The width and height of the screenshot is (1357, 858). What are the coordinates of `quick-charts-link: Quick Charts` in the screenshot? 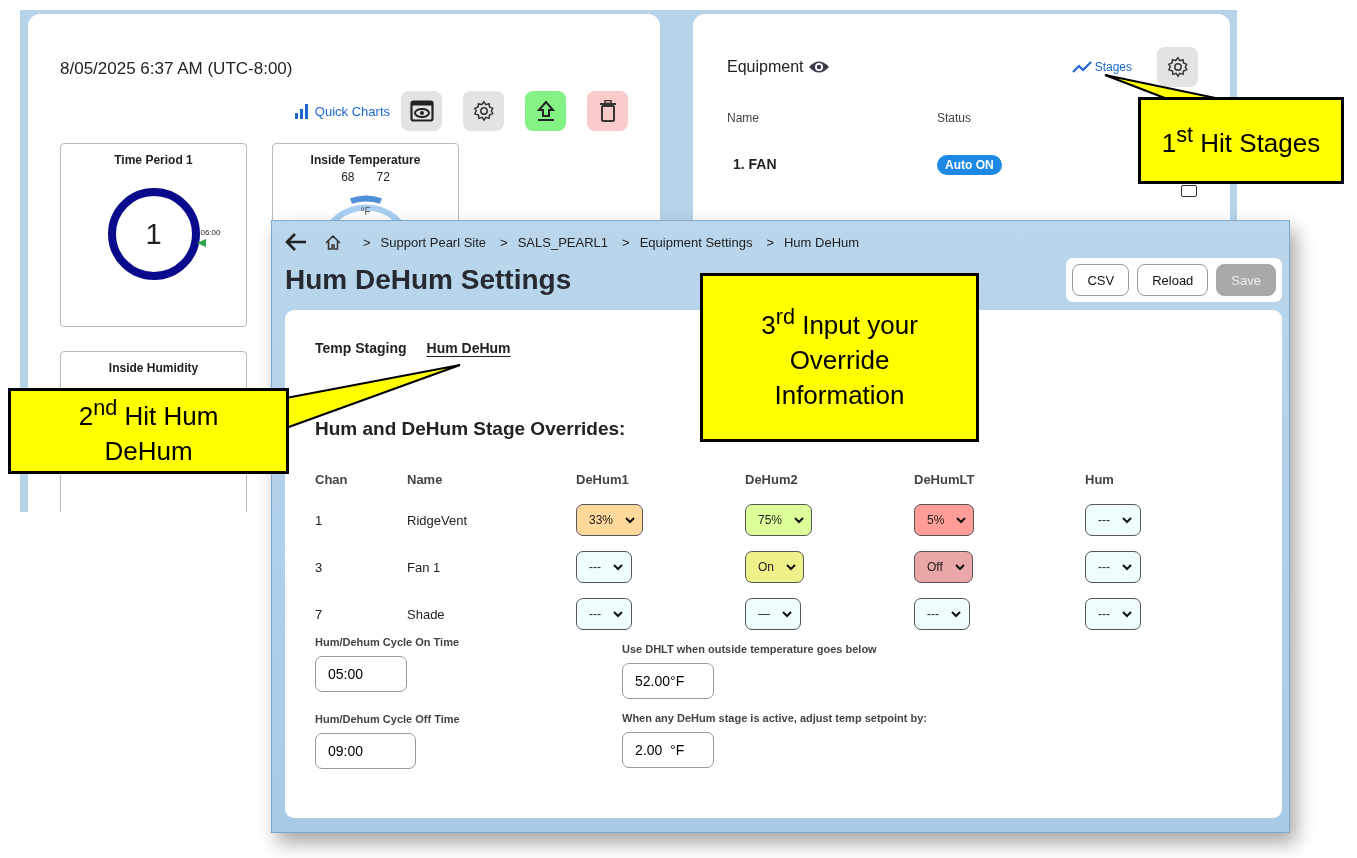 It's located at (341, 111).